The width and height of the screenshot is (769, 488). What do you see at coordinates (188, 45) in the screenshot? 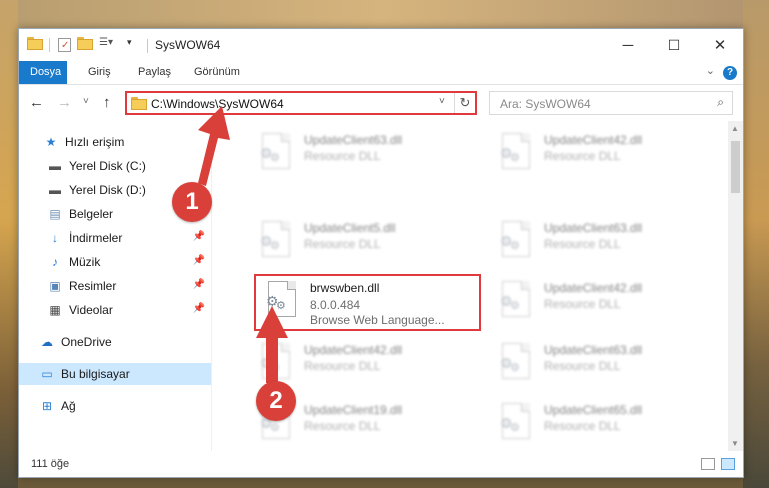
I see `window-title: SysWOW64` at bounding box center [188, 45].